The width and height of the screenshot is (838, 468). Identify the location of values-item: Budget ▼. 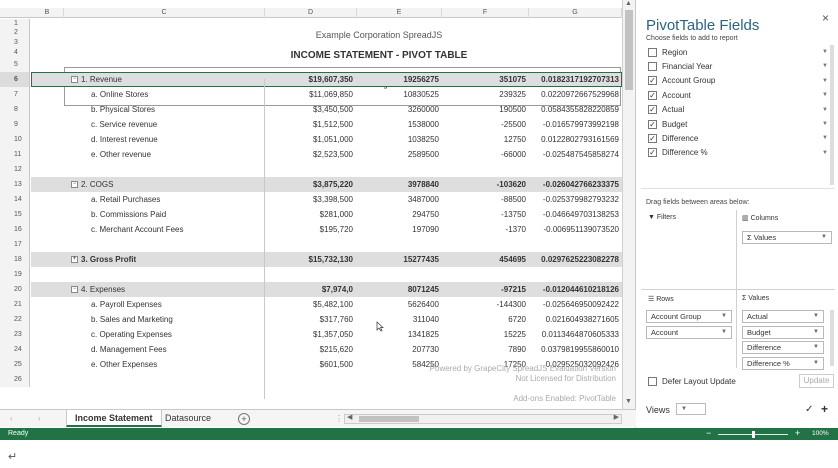
(783, 332).